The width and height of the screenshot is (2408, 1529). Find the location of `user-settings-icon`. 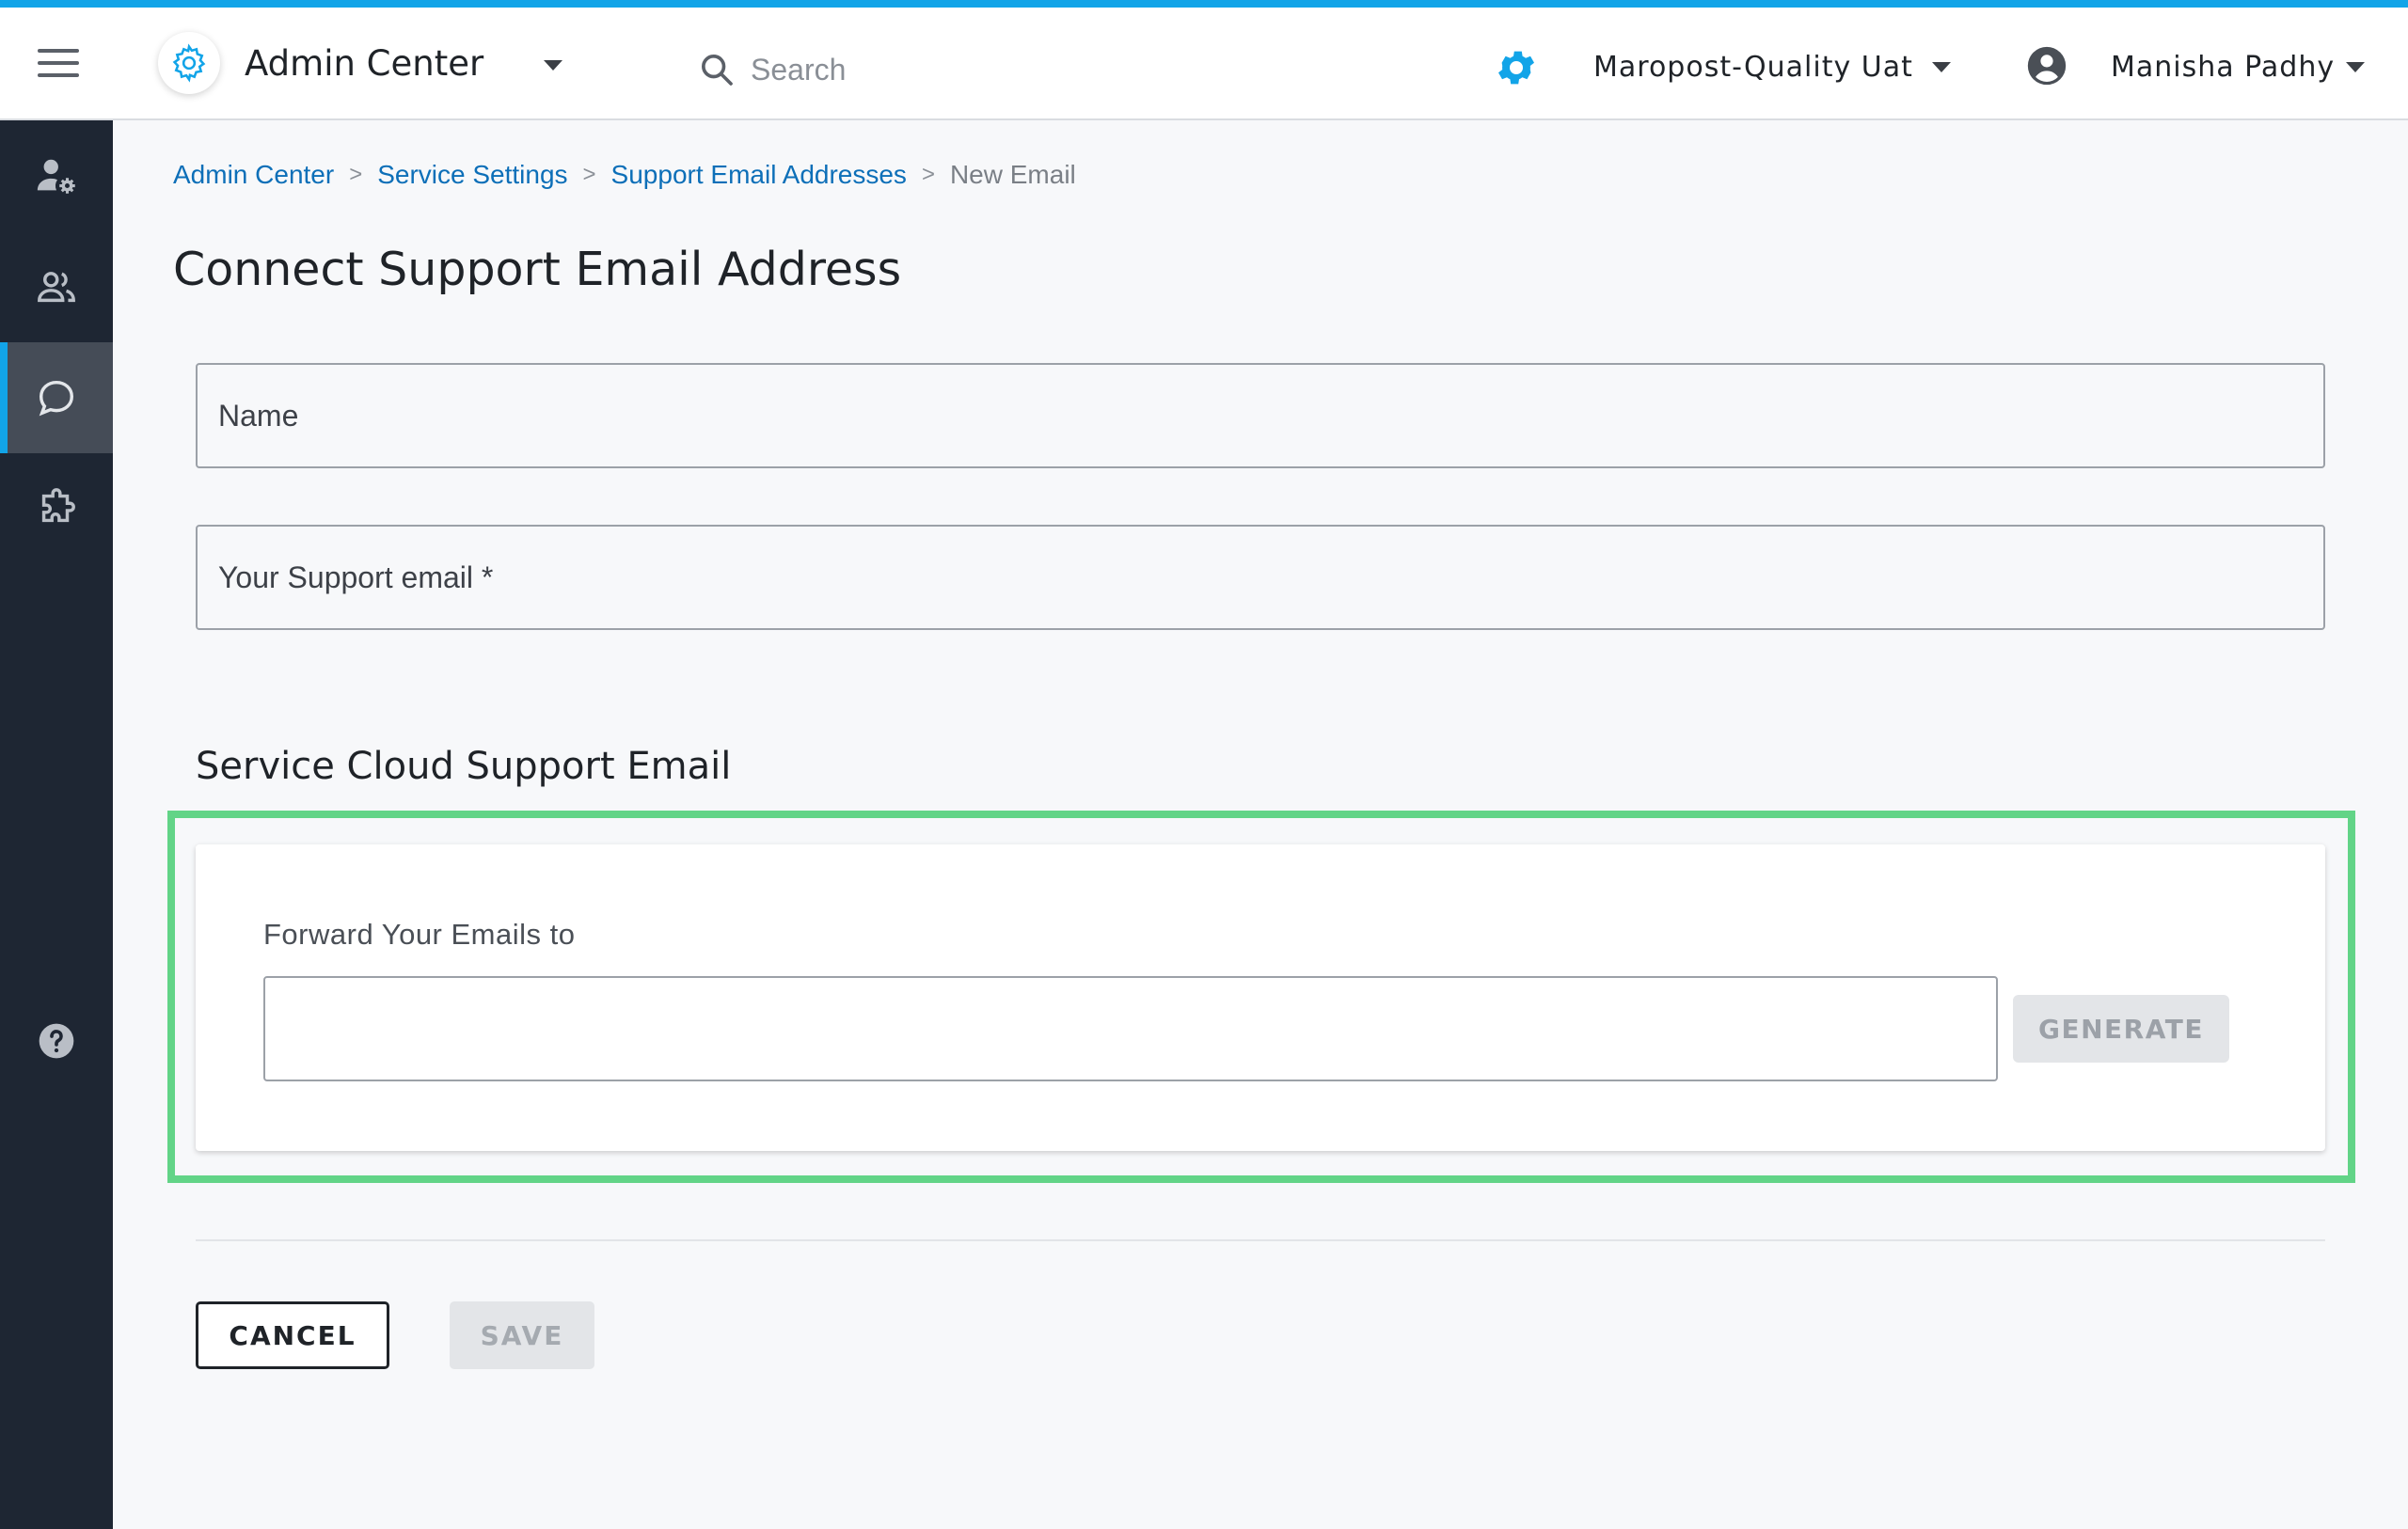

user-settings-icon is located at coordinates (56, 177).